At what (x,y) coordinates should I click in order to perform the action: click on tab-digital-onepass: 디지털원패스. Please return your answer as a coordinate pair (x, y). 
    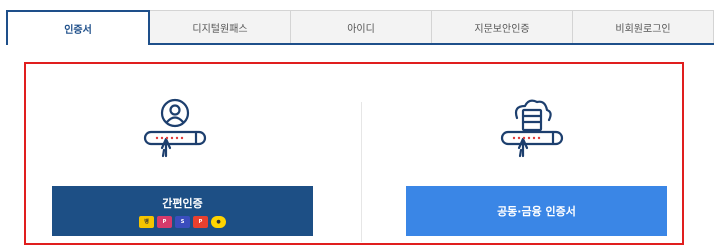
    Looking at the image, I should click on (220, 26).